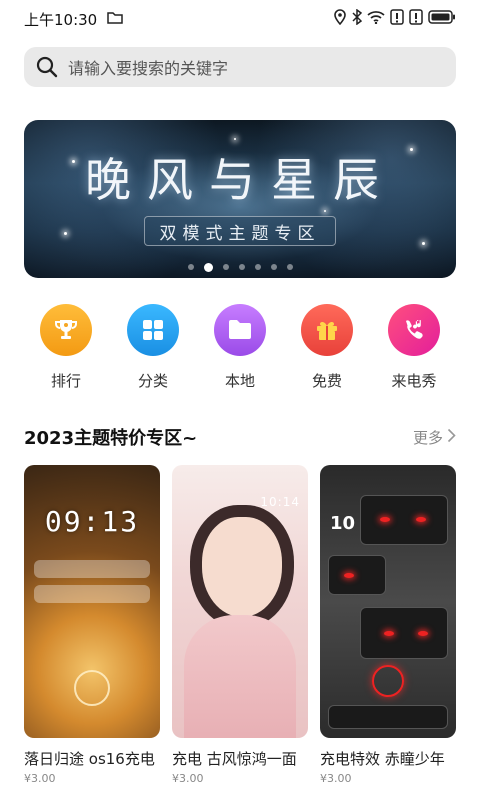 This screenshot has width=480, height=800. Describe the element at coordinates (326, 381) in the screenshot. I see `category-label: 免费` at that location.